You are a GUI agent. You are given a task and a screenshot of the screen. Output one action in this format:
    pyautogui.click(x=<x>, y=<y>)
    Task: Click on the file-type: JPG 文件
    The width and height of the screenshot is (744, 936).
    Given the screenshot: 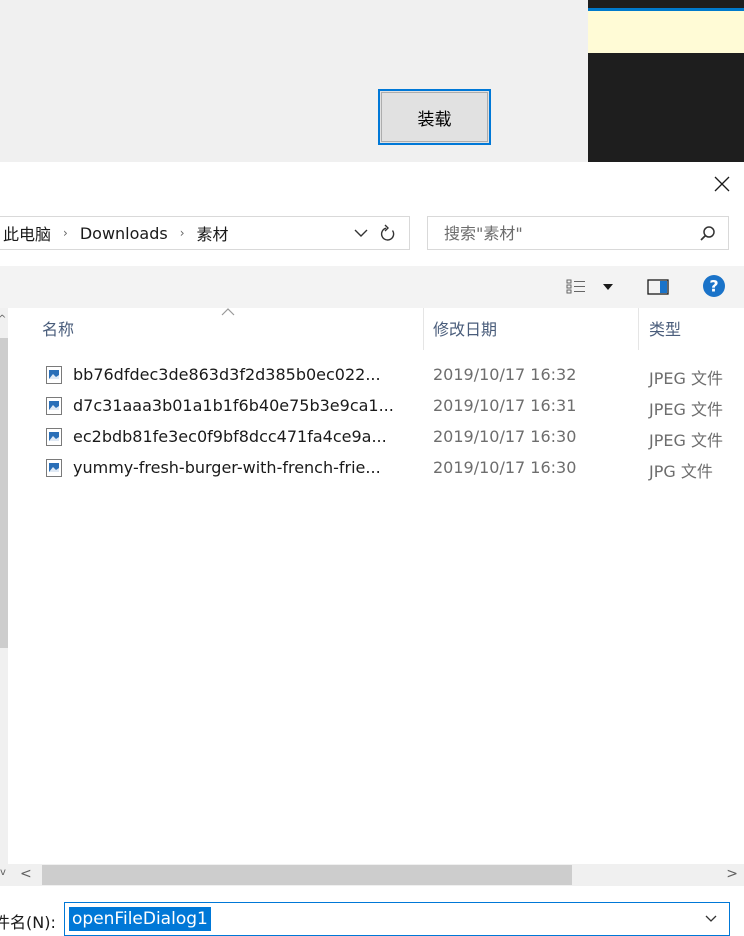 What is the action you would take?
    pyautogui.click(x=681, y=471)
    